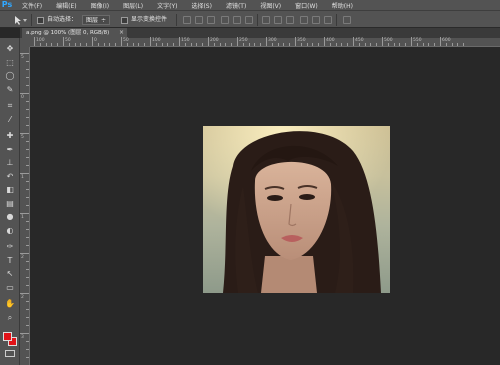 The width and height of the screenshot is (500, 365). Describe the element at coordinates (24, 206) in the screenshot. I see `vertical-ruler: 5 0 5 1 1 2 2 3` at that location.